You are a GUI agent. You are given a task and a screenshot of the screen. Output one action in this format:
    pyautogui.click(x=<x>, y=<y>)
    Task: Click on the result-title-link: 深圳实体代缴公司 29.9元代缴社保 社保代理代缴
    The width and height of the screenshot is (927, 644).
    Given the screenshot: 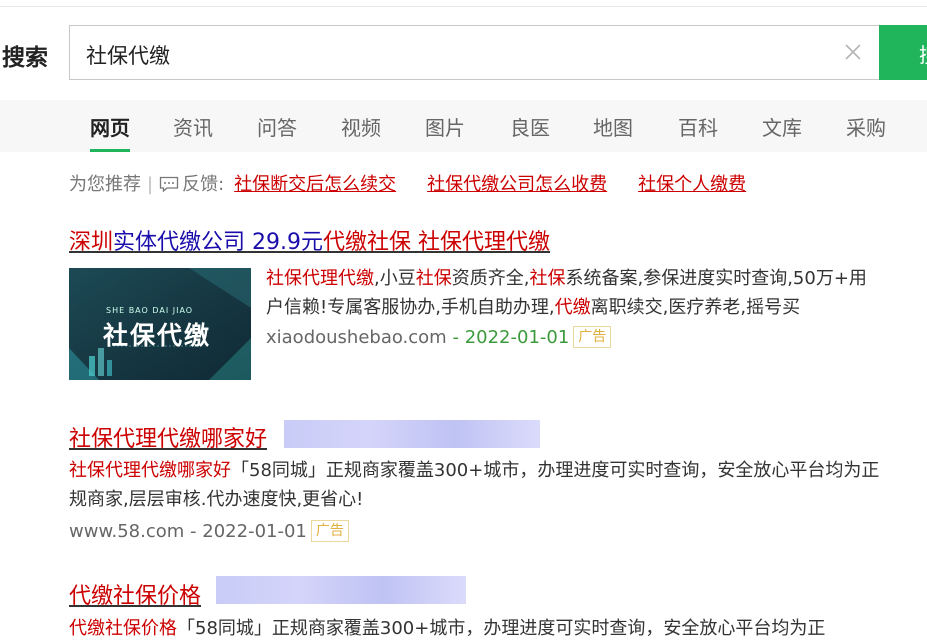 What is the action you would take?
    pyautogui.click(x=309, y=240)
    